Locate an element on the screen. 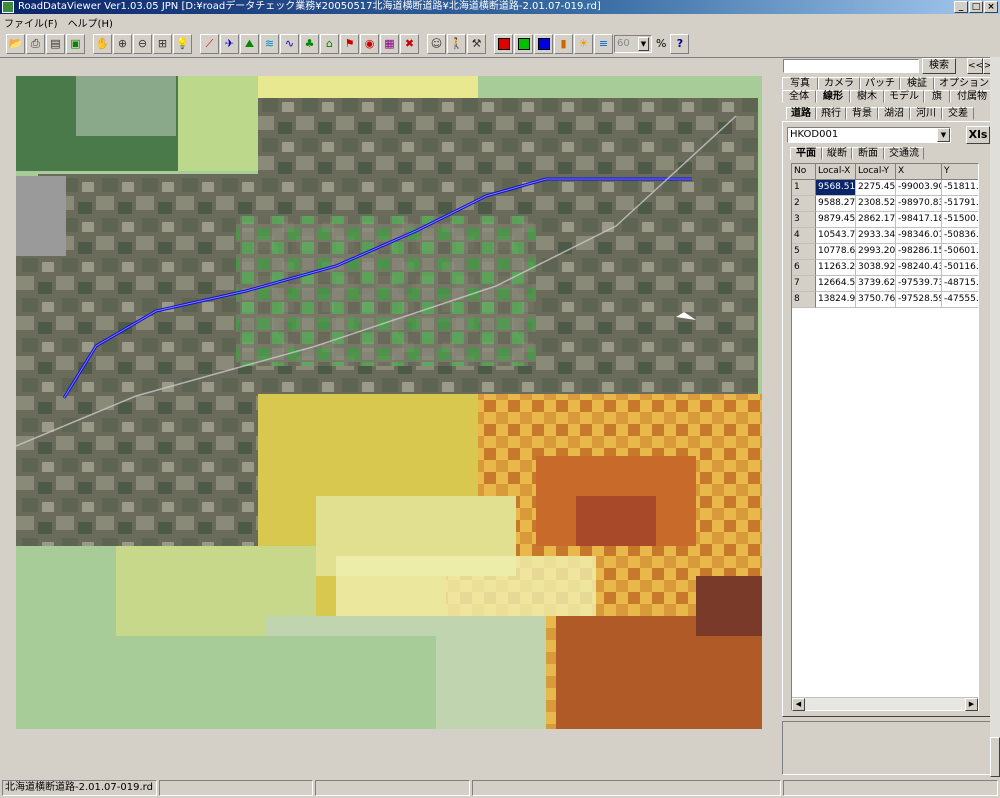  row-number: 6 is located at coordinates (804, 268).